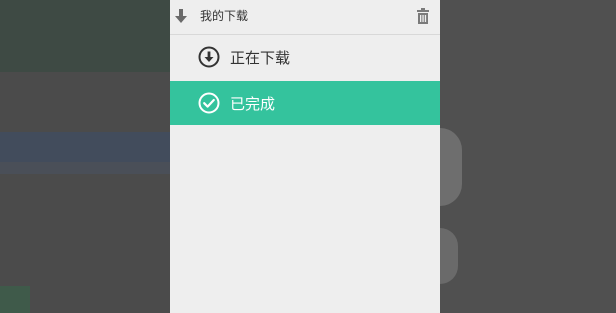  Describe the element at coordinates (260, 57) in the screenshot. I see `menu-item-label: 正在下载` at that location.